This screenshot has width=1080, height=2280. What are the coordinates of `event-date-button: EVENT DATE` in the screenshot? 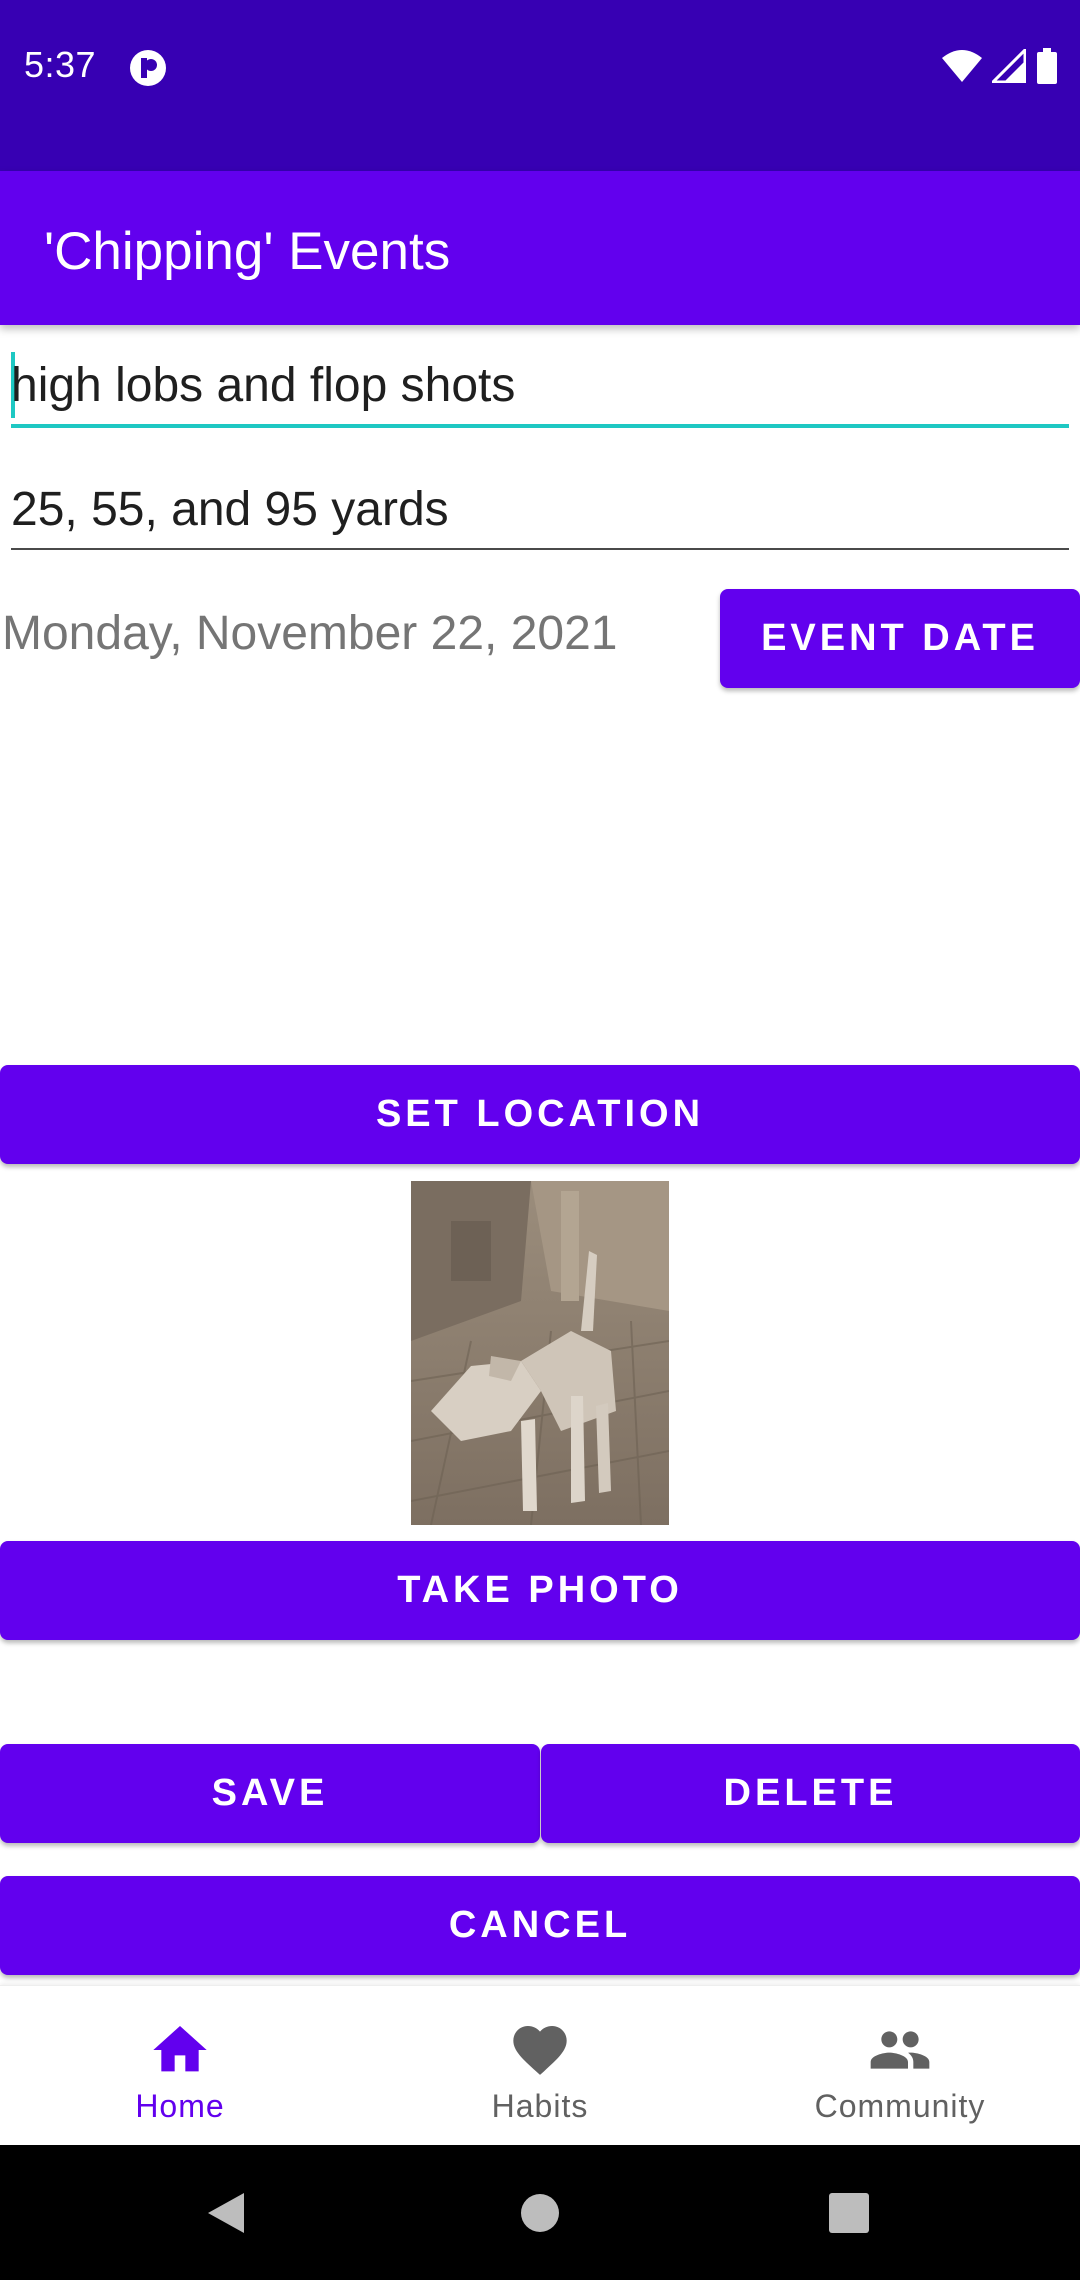 It's located at (900, 638).